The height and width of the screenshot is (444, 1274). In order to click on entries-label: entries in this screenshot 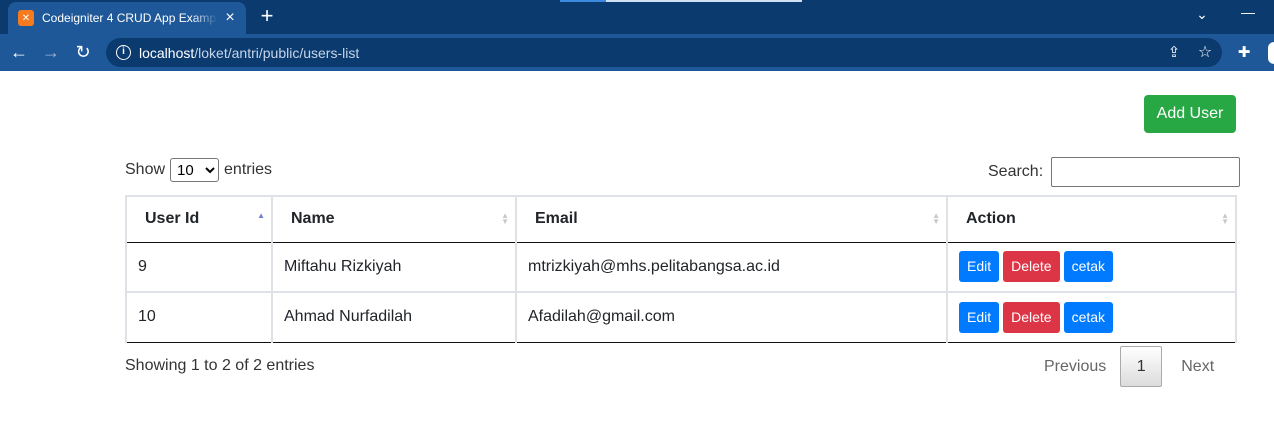, I will do `click(248, 169)`.